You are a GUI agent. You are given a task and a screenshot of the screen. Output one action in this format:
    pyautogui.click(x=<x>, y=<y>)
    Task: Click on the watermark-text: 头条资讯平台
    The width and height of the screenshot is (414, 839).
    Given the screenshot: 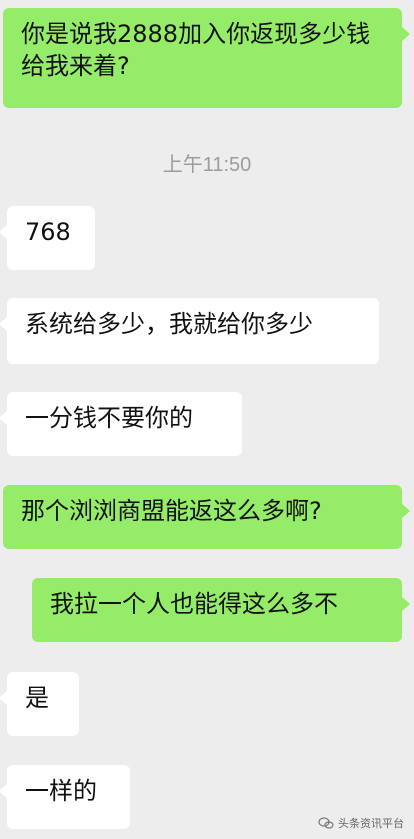 What is the action you would take?
    pyautogui.click(x=371, y=823)
    